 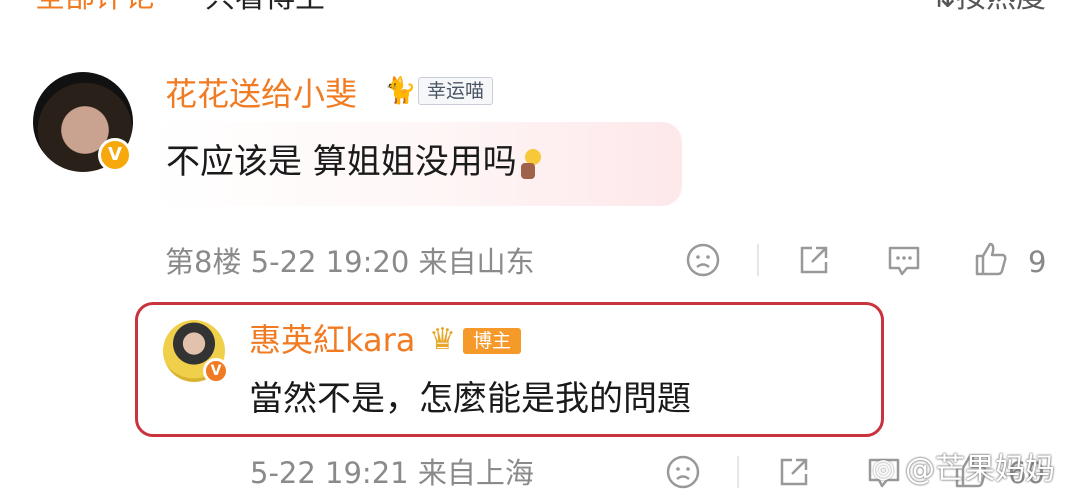 What do you see at coordinates (332, 340) in the screenshot?
I see `reply-username: 惠英紅kara` at bounding box center [332, 340].